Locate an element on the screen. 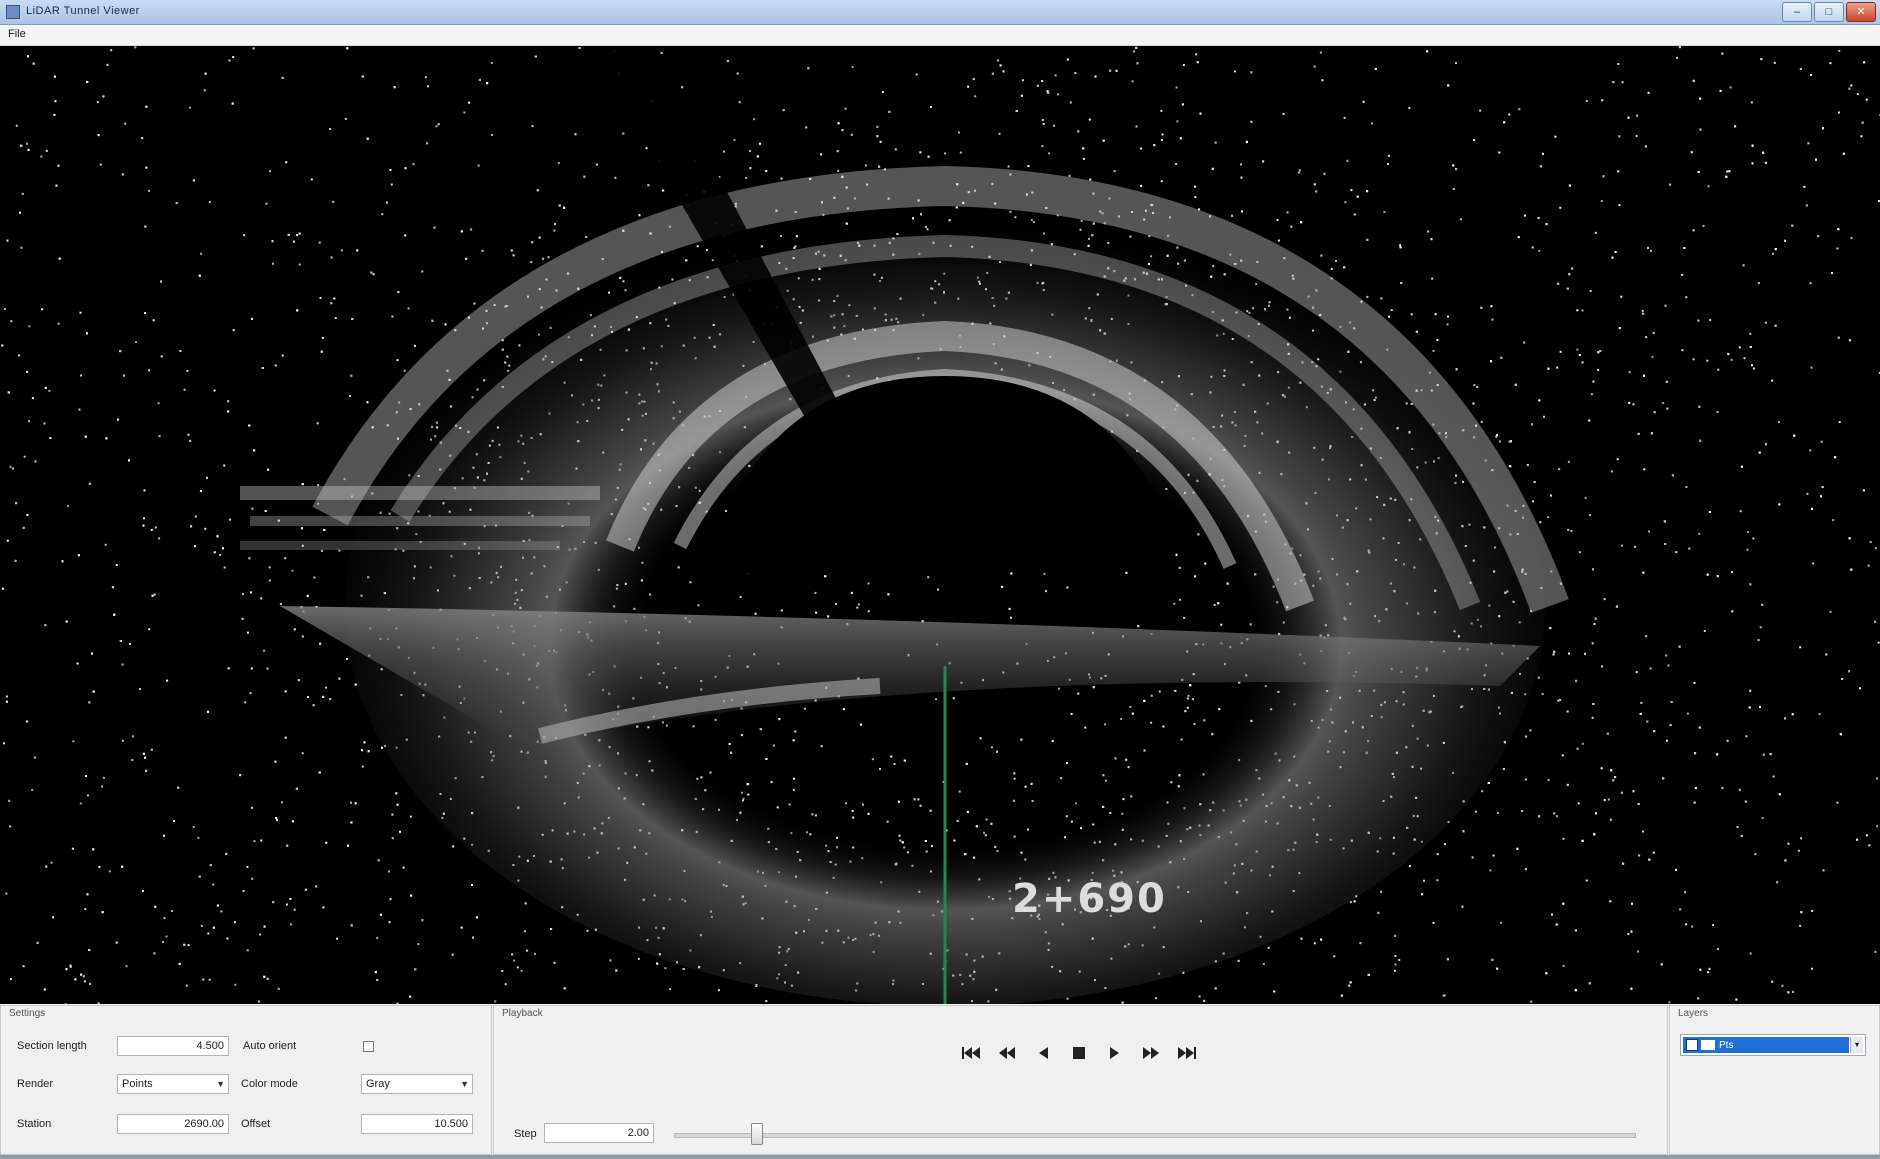 This screenshot has width=1880, height=1159. menu-bar: File is located at coordinates (940, 35).